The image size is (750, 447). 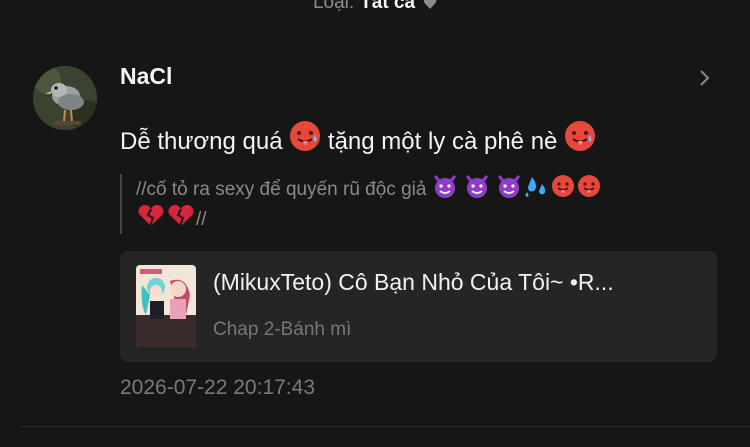 What do you see at coordinates (430, 4) in the screenshot?
I see `heart-icon` at bounding box center [430, 4].